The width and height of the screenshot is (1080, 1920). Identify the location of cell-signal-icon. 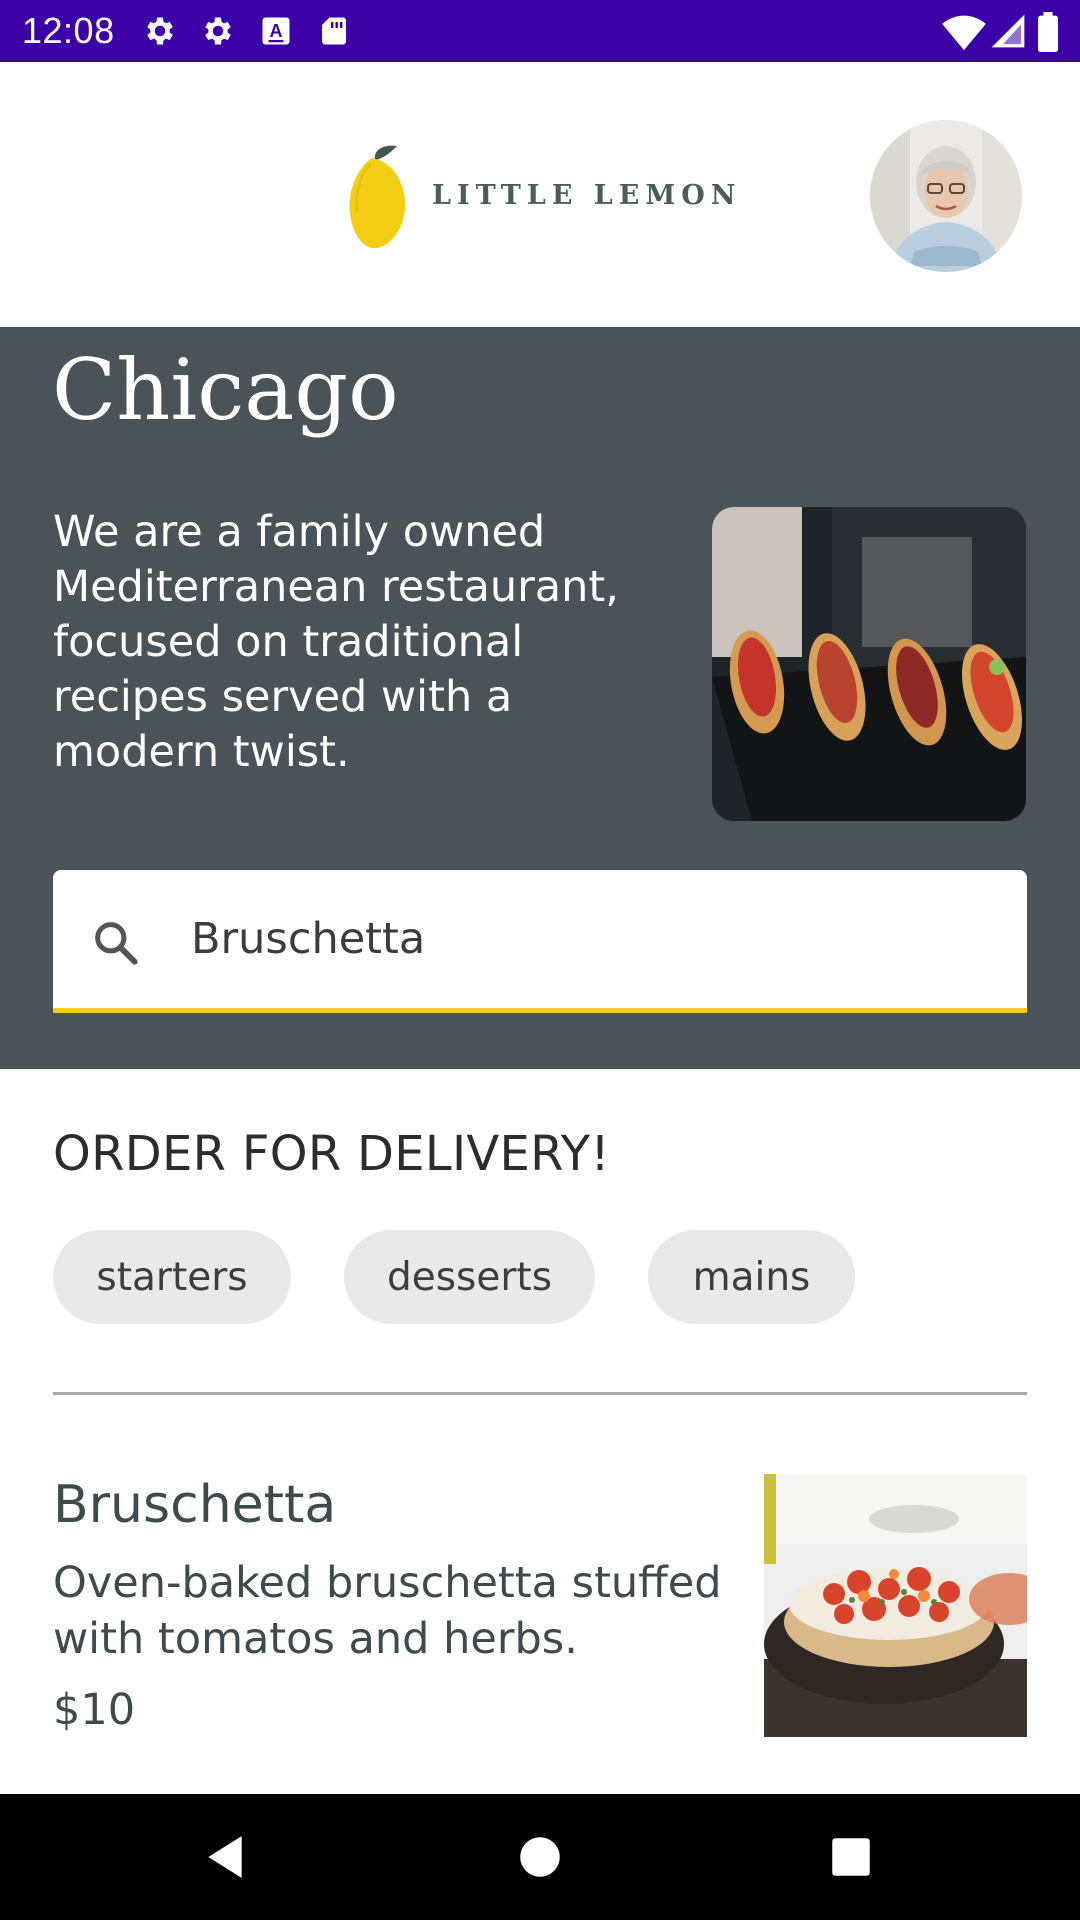
(1008, 31).